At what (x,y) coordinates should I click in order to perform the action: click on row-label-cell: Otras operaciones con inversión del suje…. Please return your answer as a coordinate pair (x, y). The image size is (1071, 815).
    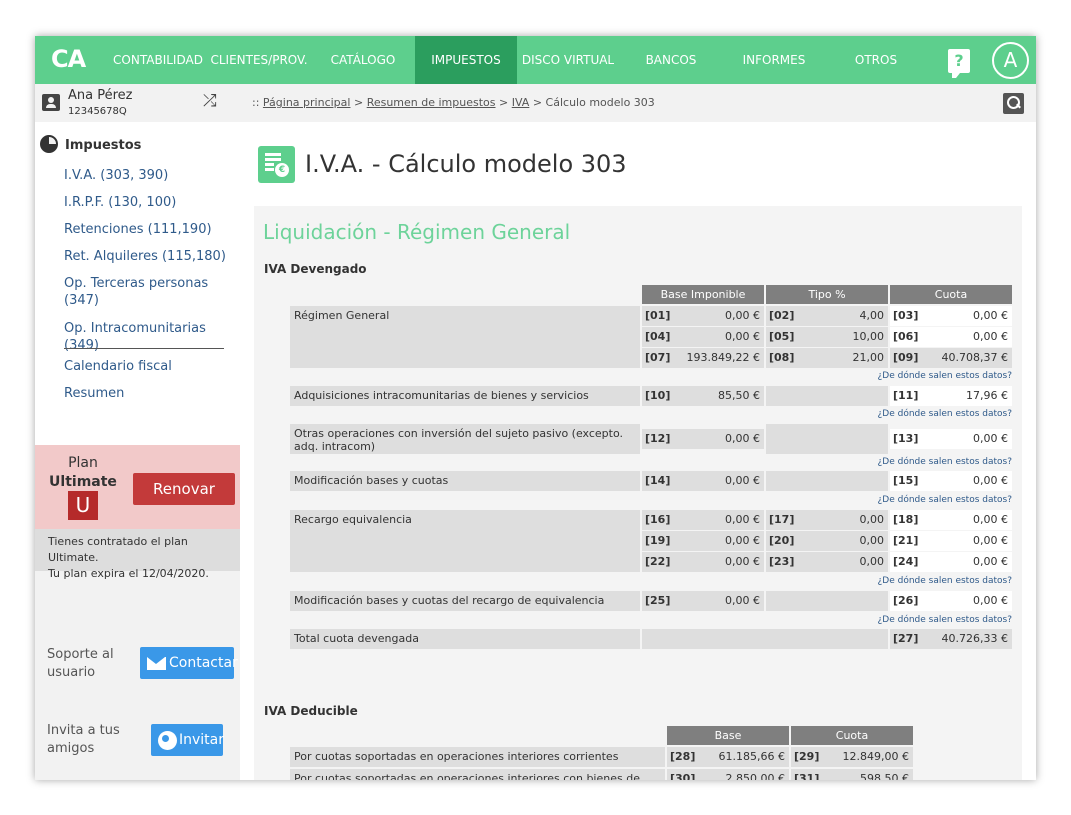
    Looking at the image, I should click on (465, 439).